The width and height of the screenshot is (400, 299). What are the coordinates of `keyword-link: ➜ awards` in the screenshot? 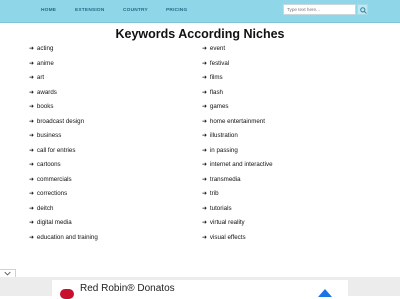 It's located at (43, 93).